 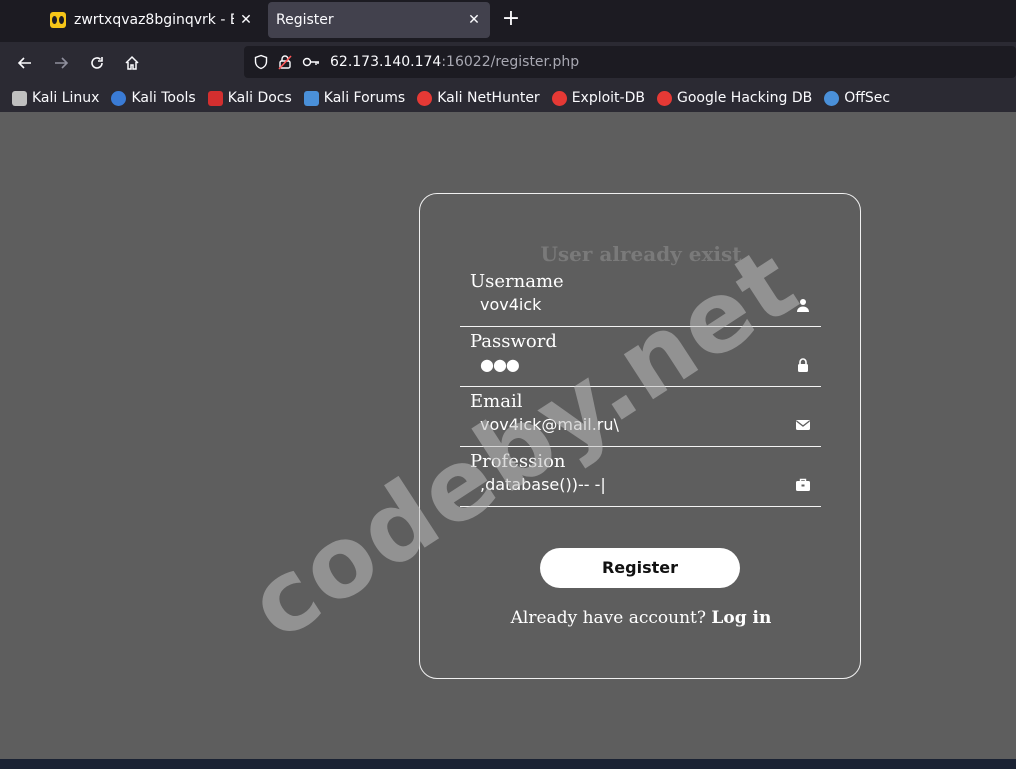 I want to click on arrow-right-icon, so click(x=62, y=63).